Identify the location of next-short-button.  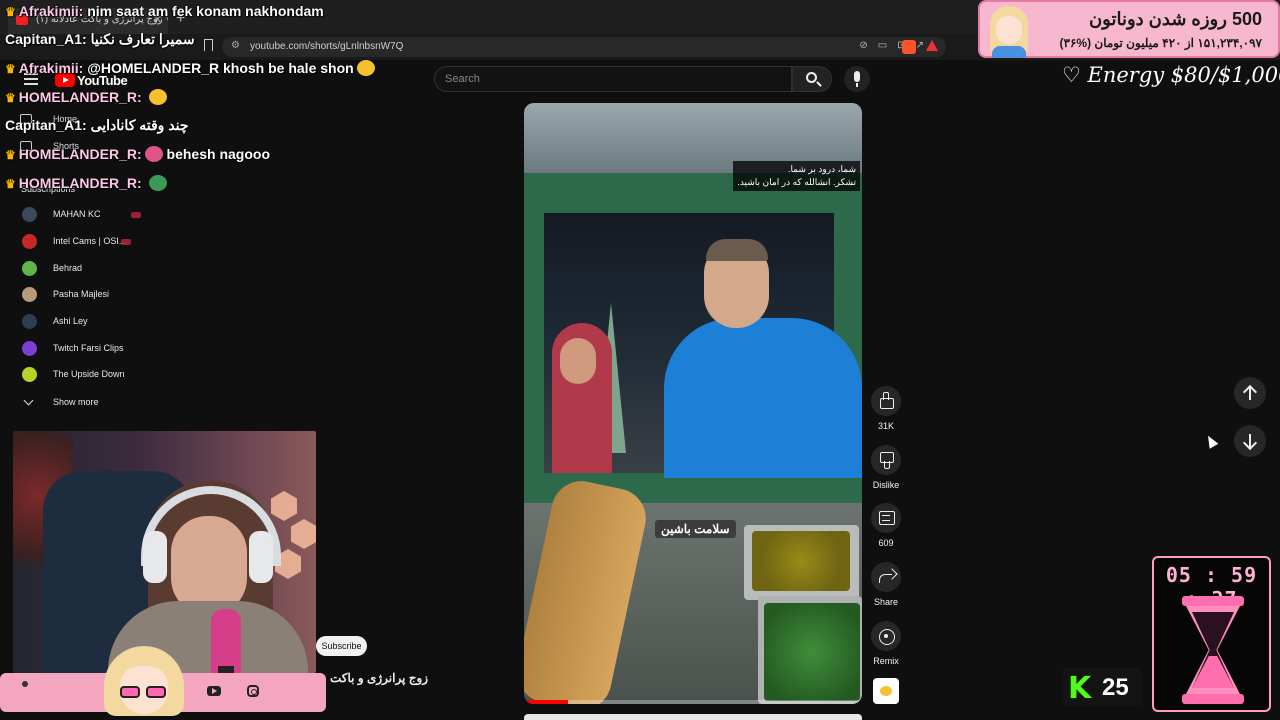
(1250, 441).